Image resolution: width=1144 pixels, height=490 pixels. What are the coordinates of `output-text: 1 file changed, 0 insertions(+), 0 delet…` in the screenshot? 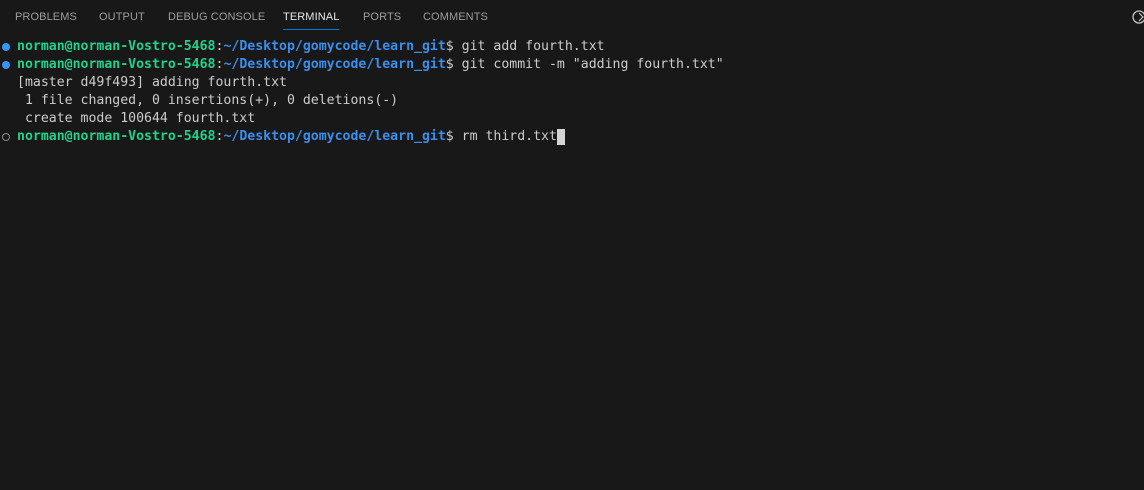 It's located at (208, 100).